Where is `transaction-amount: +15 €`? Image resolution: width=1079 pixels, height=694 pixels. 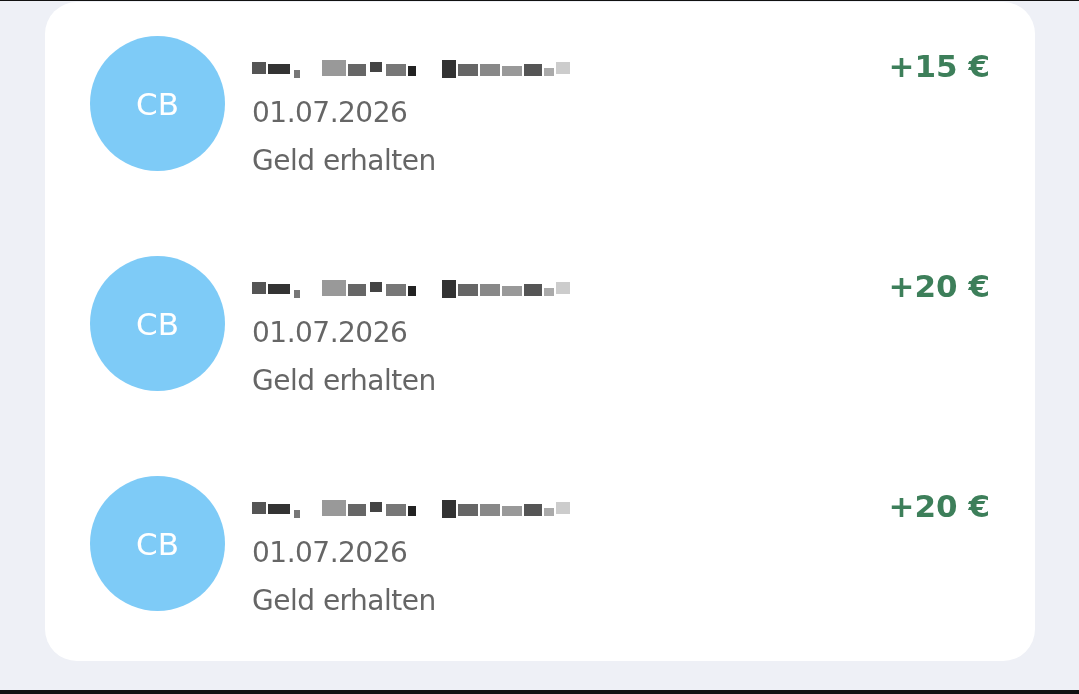
transaction-amount: +15 € is located at coordinates (939, 65).